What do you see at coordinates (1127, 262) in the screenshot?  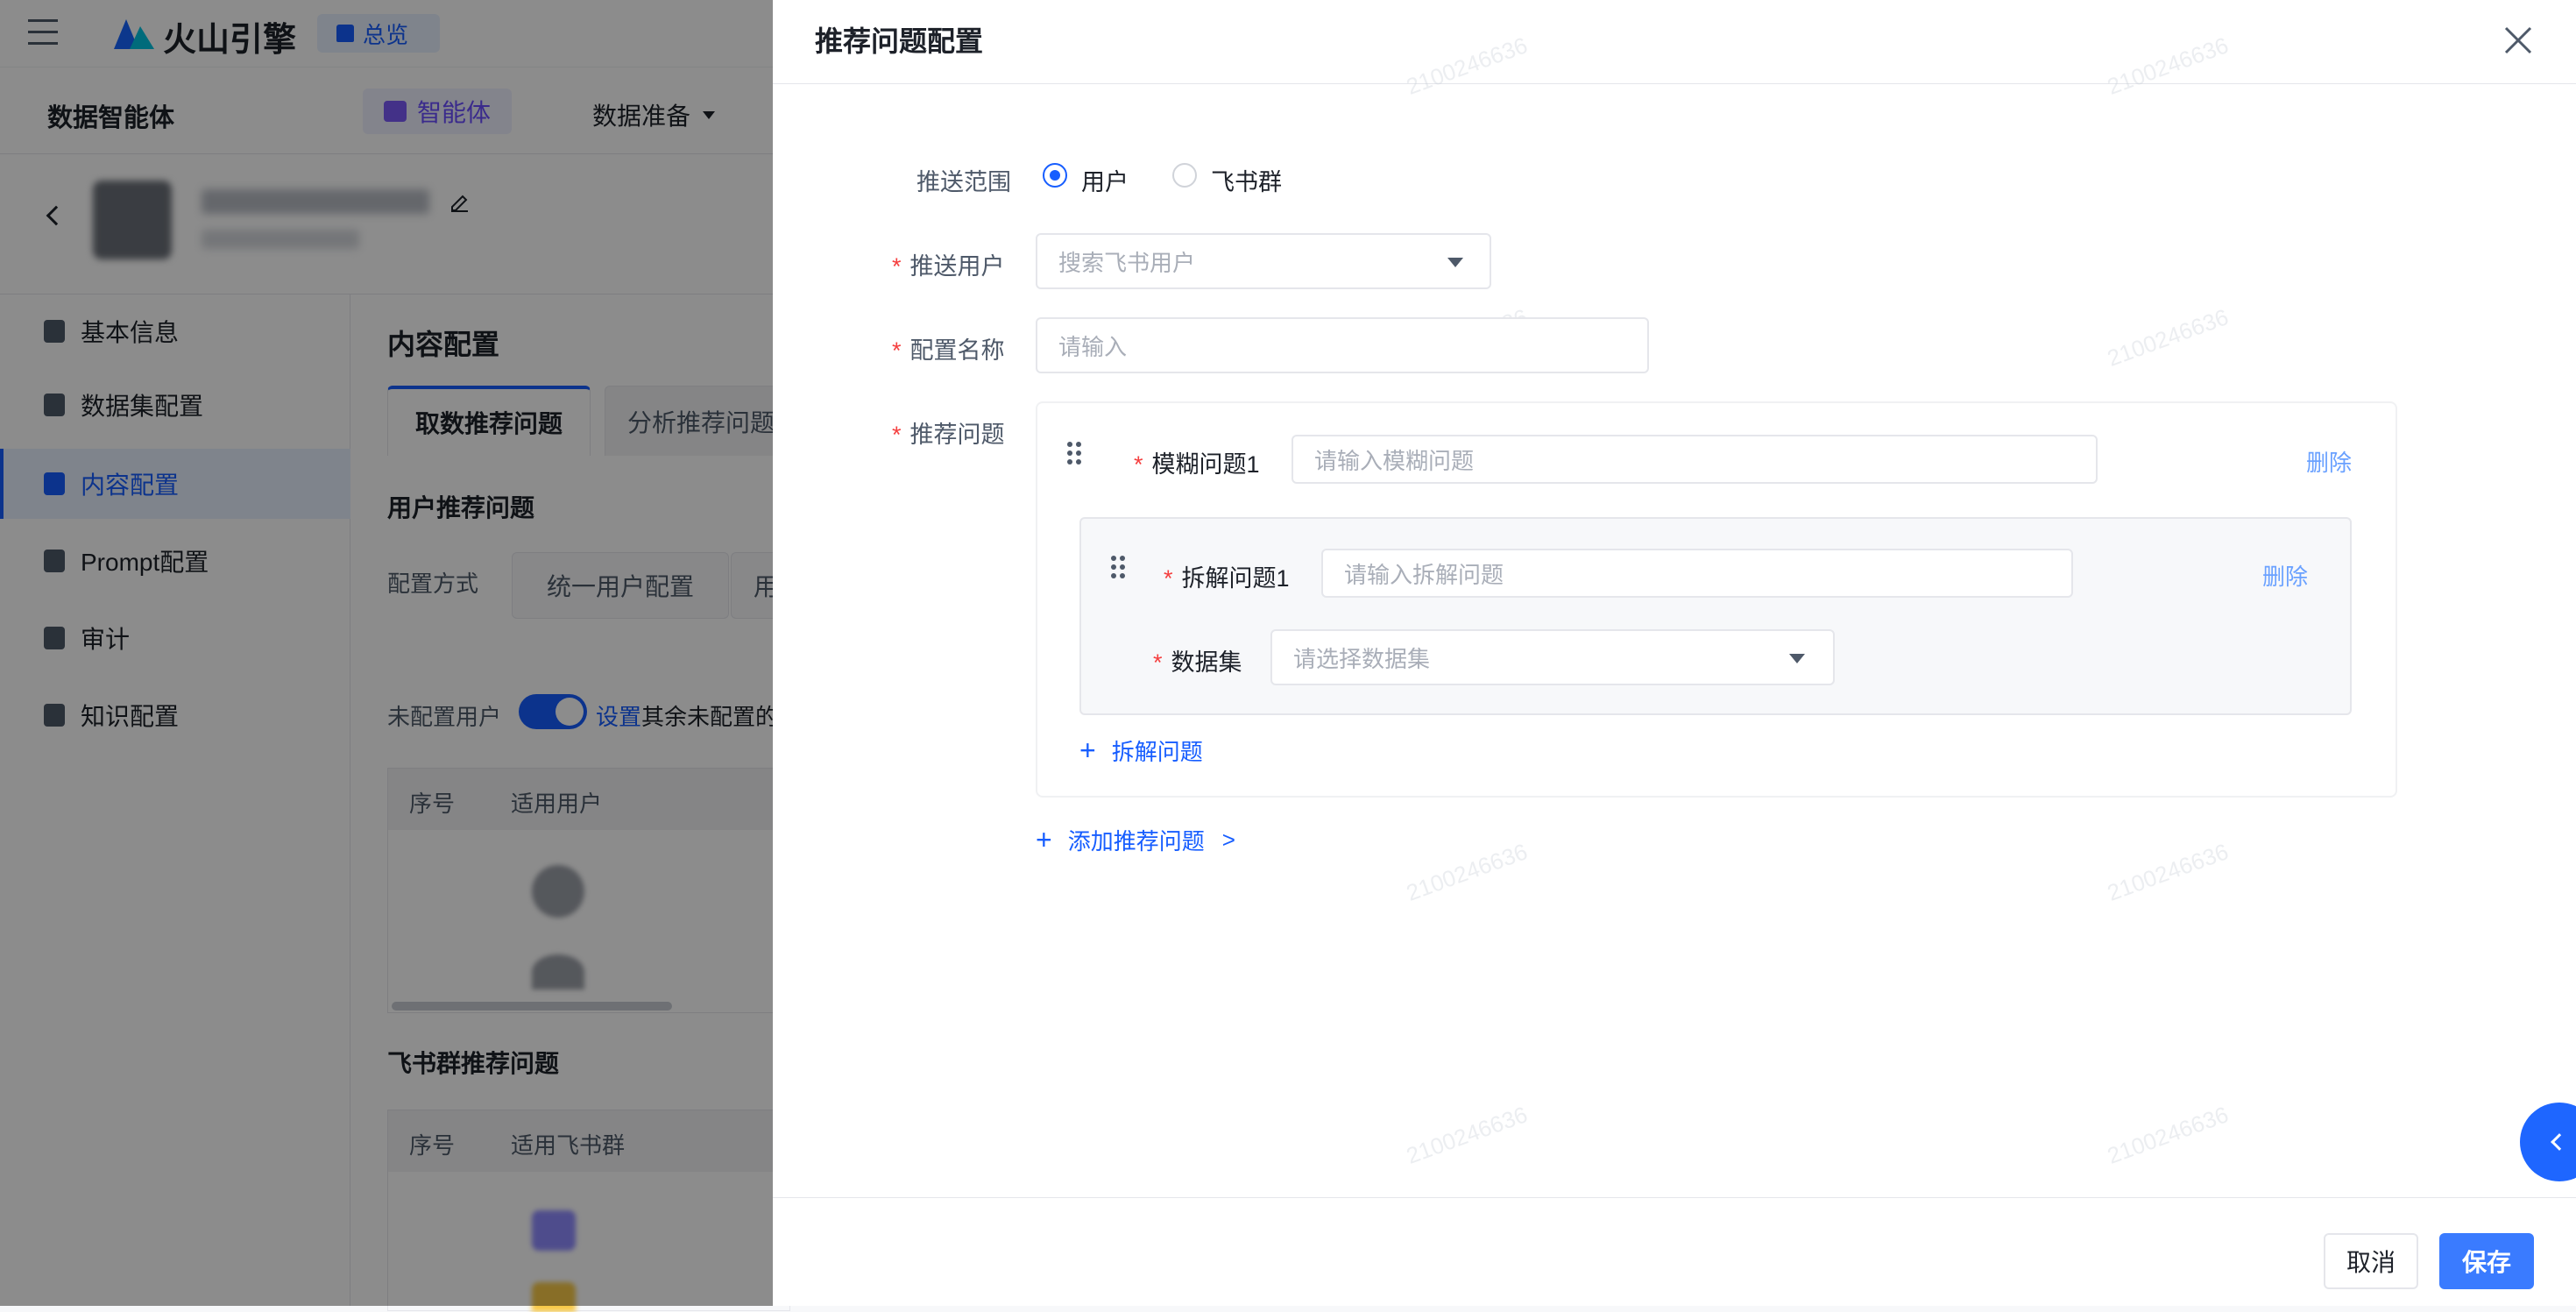 I see `push-user-placeholder: 搜索飞书用户` at bounding box center [1127, 262].